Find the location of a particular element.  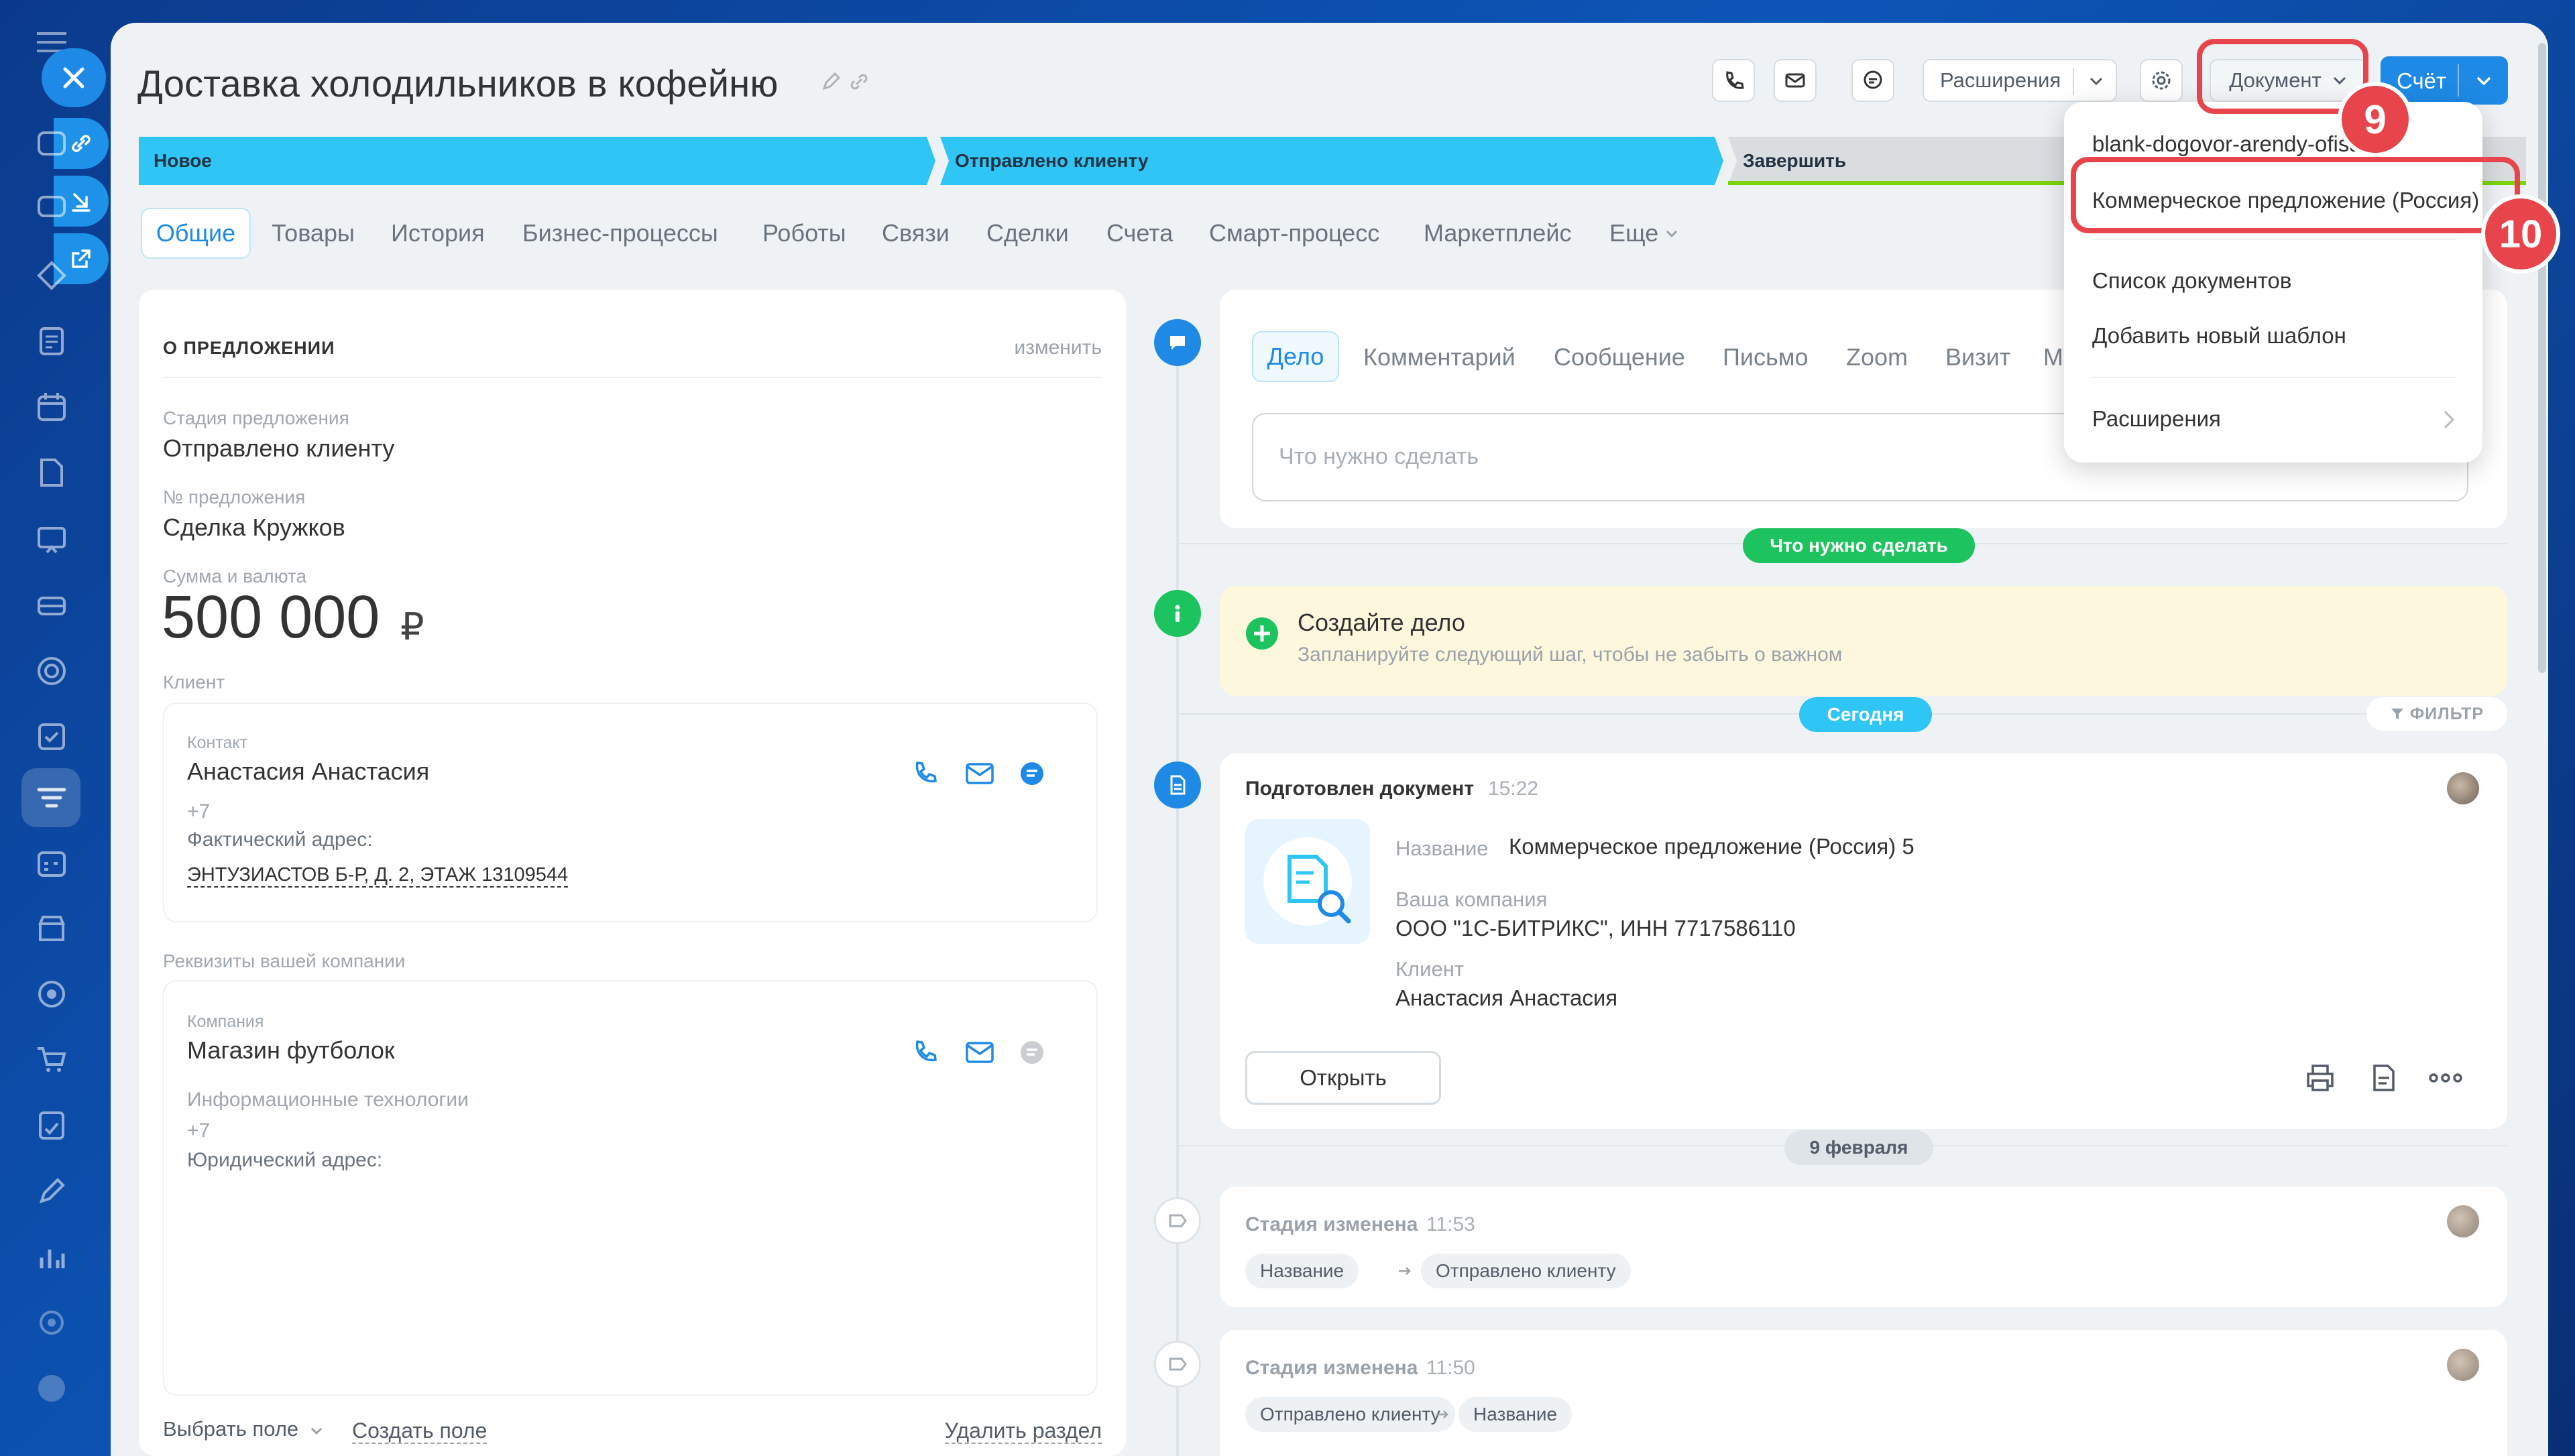

print-icon is located at coordinates (2320, 1078).